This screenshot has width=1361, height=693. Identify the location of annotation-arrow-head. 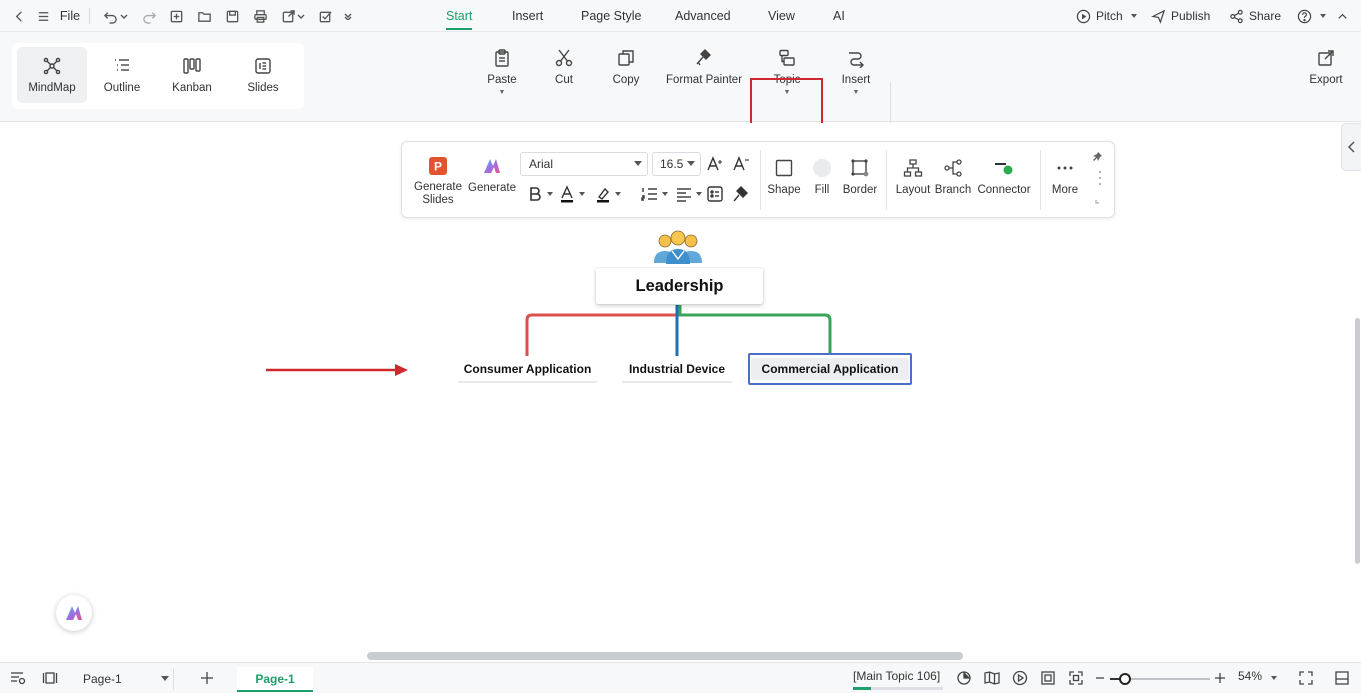
(401, 370).